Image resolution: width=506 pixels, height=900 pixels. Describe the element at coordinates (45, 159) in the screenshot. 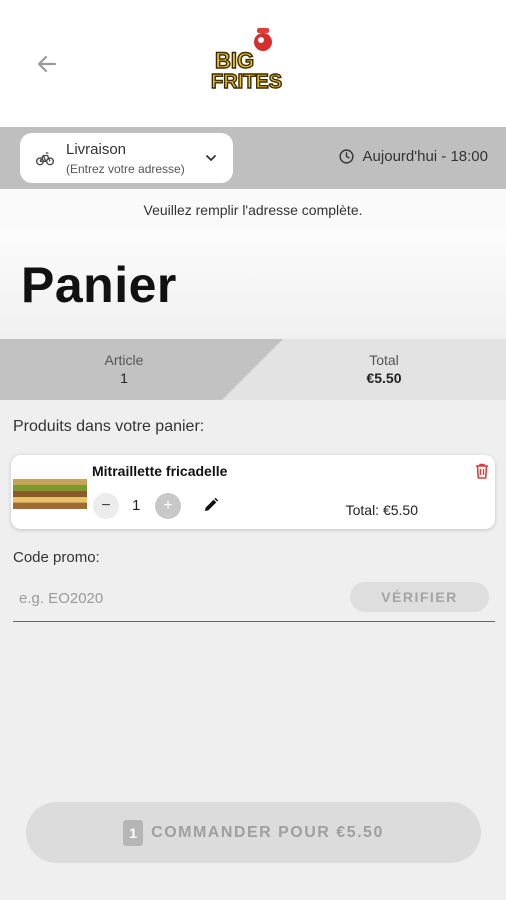

I see `bicycle-icon` at that location.